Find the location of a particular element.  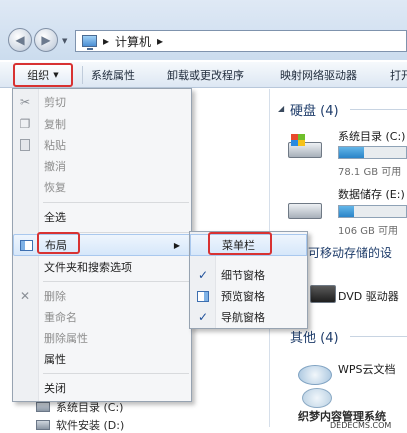

menu-item-properties: 属性 is located at coordinates (102, 359).